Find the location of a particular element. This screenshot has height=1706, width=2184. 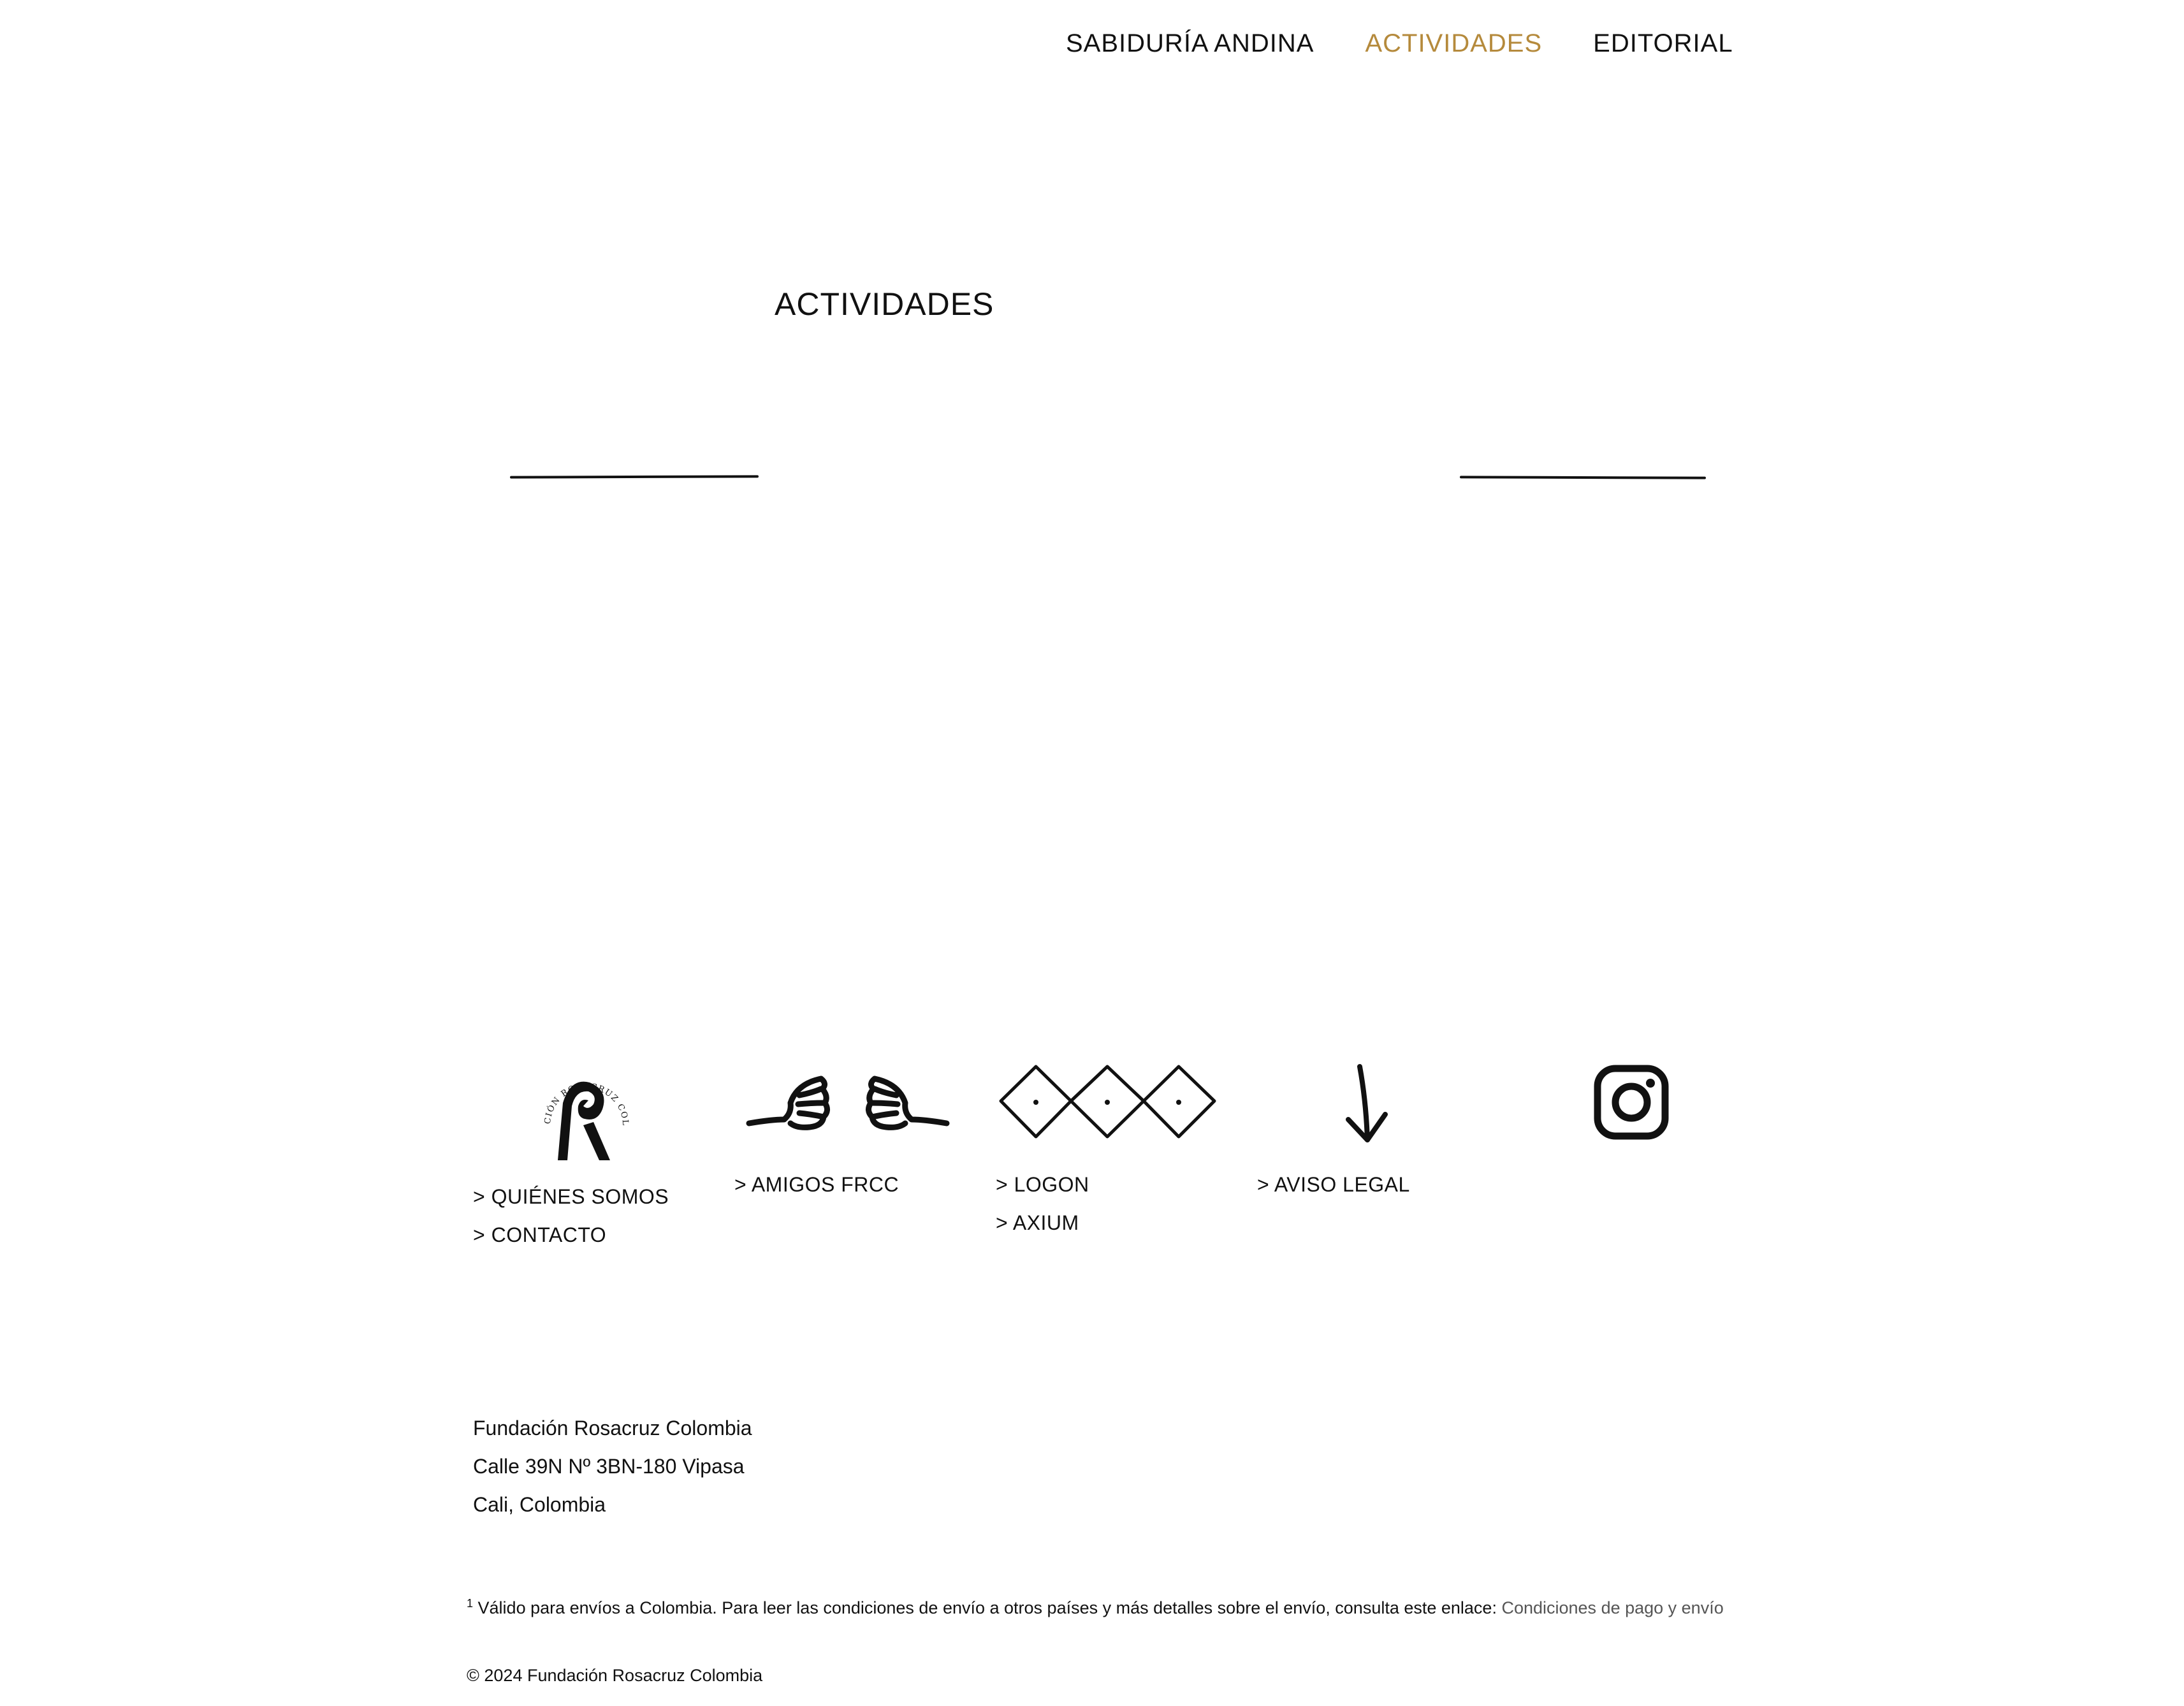

copyright: © 2024 Fundación Rosacruz Colombia is located at coordinates (615, 1676).